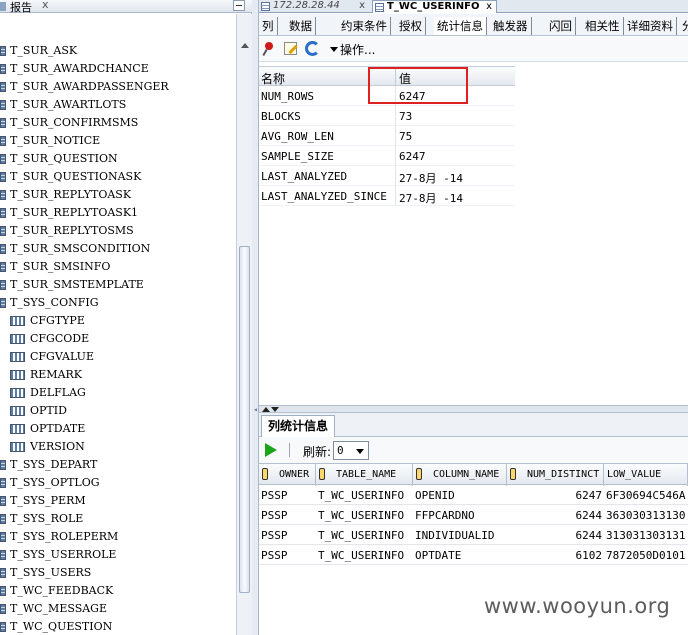 This screenshot has width=688, height=635. I want to click on statistics-row: LAST_ANALYZED_SINCE 27-8月 -14, so click(387, 196).